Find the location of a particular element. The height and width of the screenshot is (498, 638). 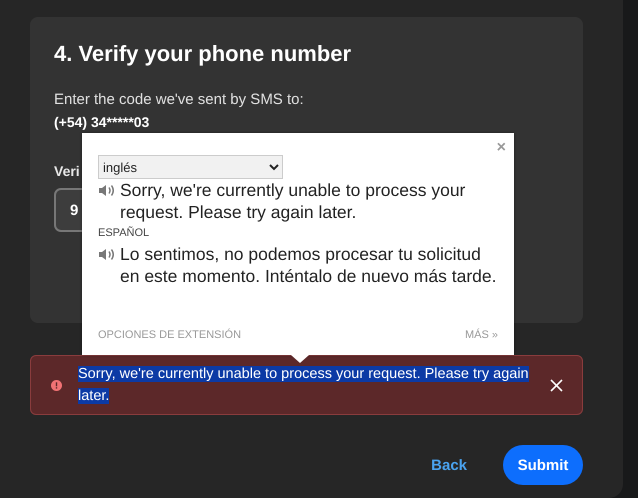

back-button: Back is located at coordinates (449, 465).